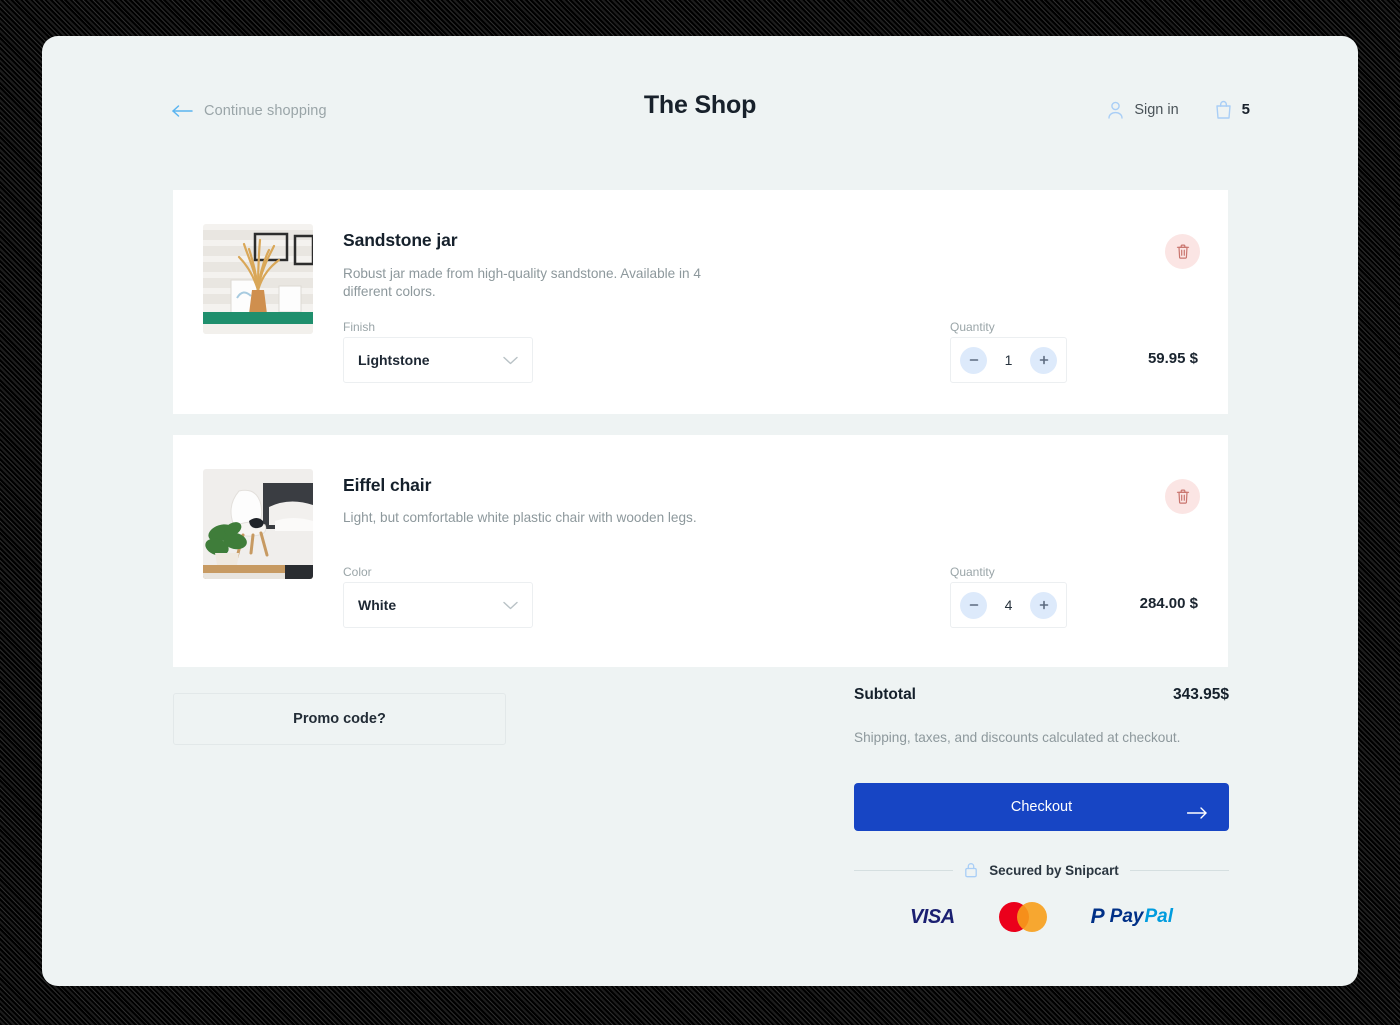  Describe the element at coordinates (438, 360) in the screenshot. I see `product-option-select: Lightstone` at that location.